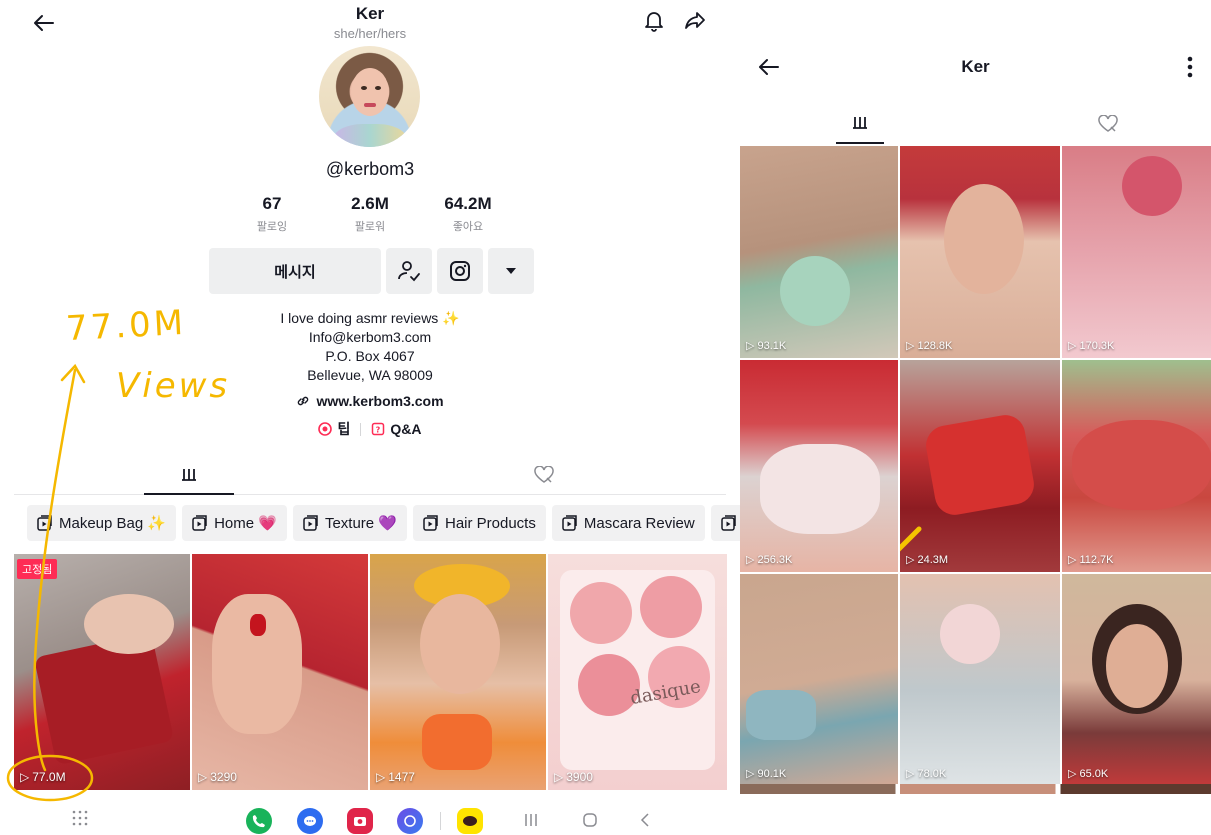 This screenshot has height=835, width=1211. What do you see at coordinates (820, 489) in the screenshot?
I see `lip-mask-shape` at bounding box center [820, 489].